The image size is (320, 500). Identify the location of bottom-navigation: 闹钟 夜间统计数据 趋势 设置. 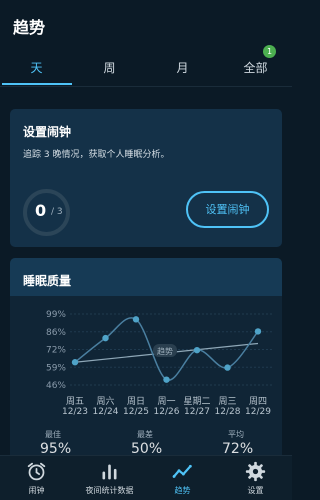
(146, 477).